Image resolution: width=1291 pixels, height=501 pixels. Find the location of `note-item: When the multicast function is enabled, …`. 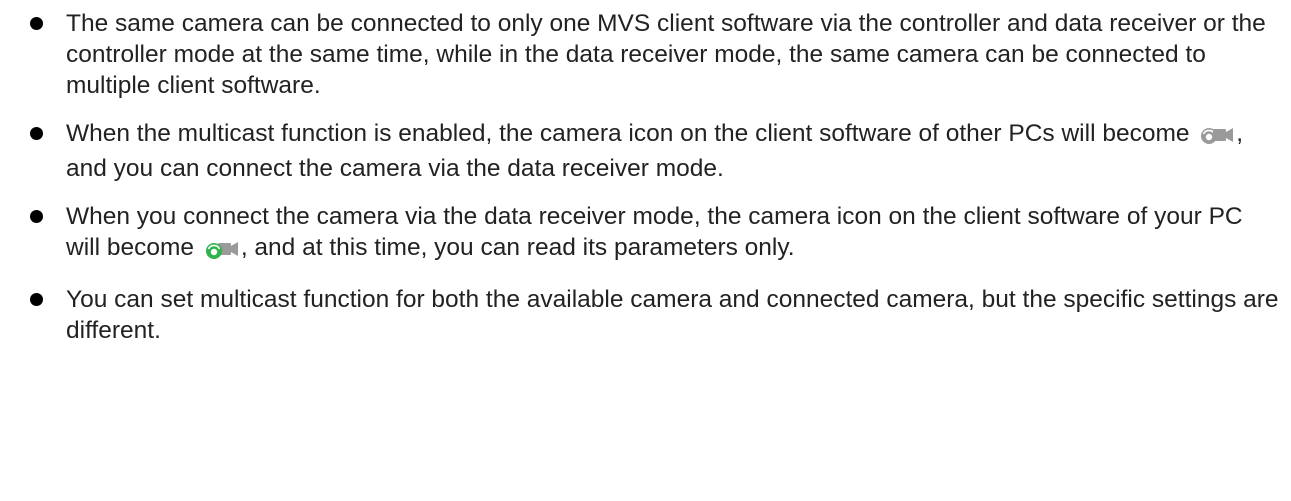

note-item: When the multicast function is enabled, … is located at coordinates (645, 151).